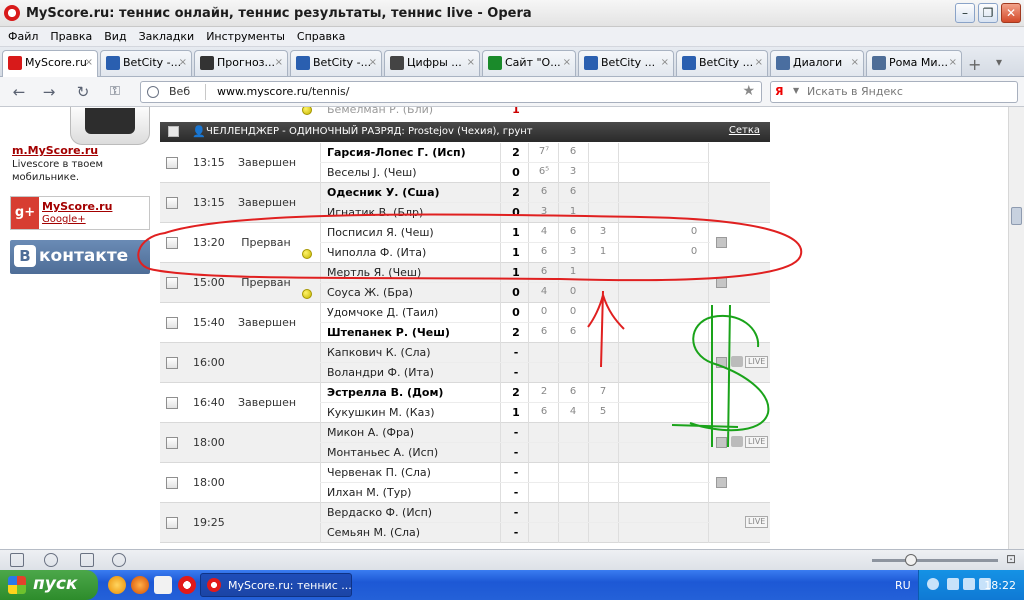 This screenshot has height=600, width=1024. What do you see at coordinates (412, 452) in the screenshot?
I see `player-name: Монтаньес А. (Исп)` at bounding box center [412, 452].